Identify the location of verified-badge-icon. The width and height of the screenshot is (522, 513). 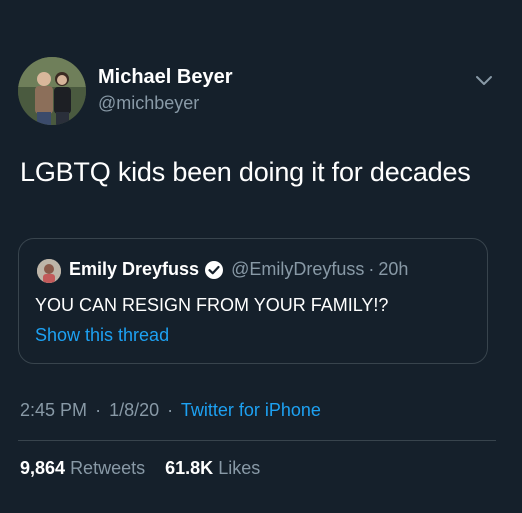
(214, 270).